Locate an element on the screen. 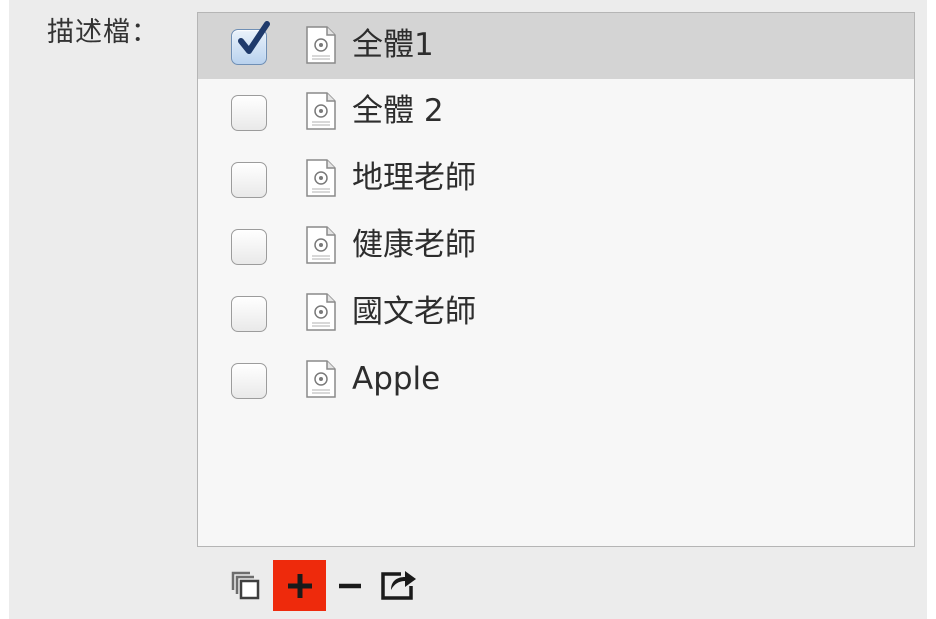  profile-row-0: 全體1 is located at coordinates (556, 46).